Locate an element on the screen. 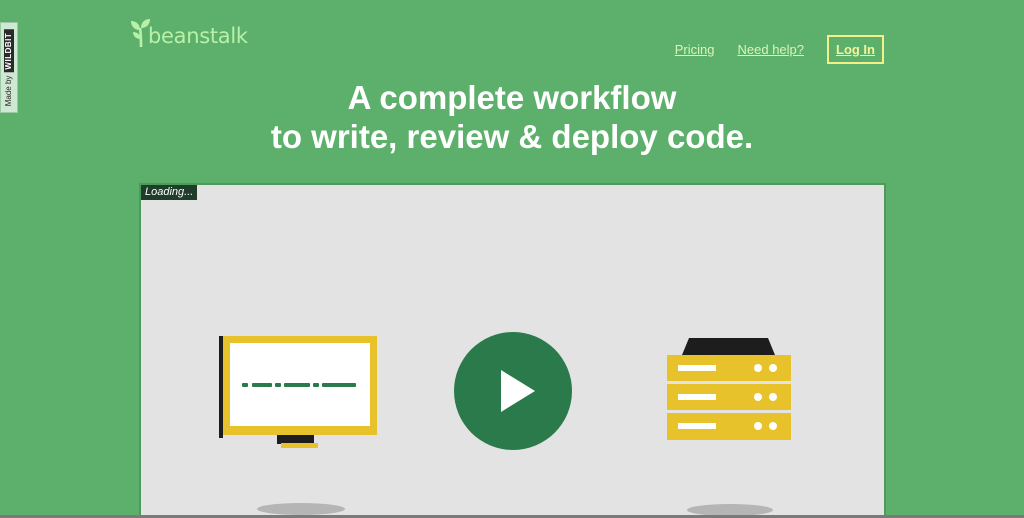 The width and height of the screenshot is (1024, 518). beanstalk-logo: beanstalk is located at coordinates (189, 33).